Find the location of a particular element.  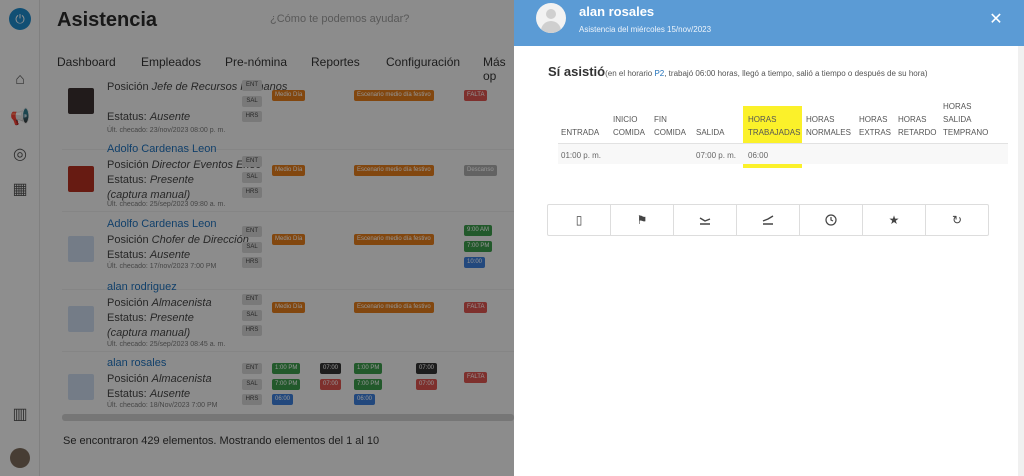

star-icon: ★ is located at coordinates (894, 220).